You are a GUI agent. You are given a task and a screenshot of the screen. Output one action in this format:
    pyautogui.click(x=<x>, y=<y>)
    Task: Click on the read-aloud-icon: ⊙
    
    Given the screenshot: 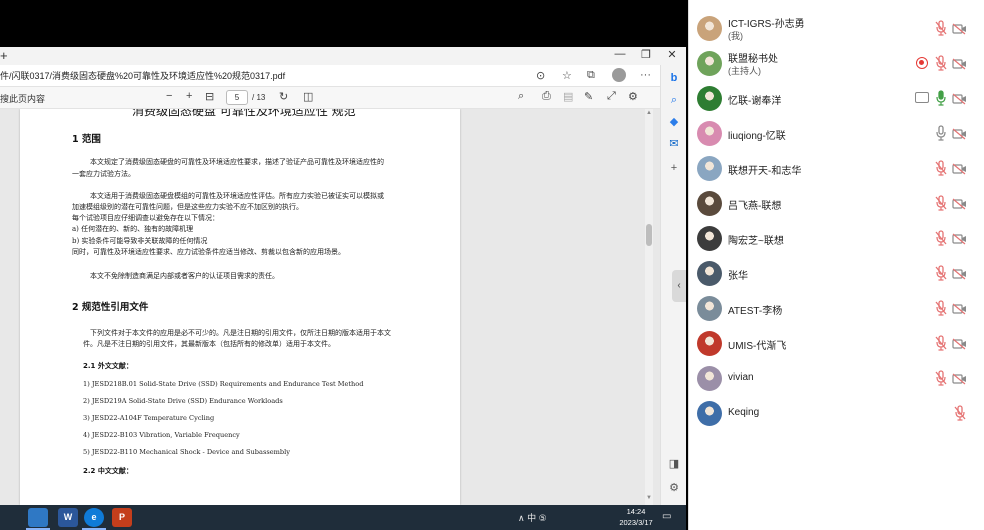 What is the action you would take?
    pyautogui.click(x=540, y=75)
    